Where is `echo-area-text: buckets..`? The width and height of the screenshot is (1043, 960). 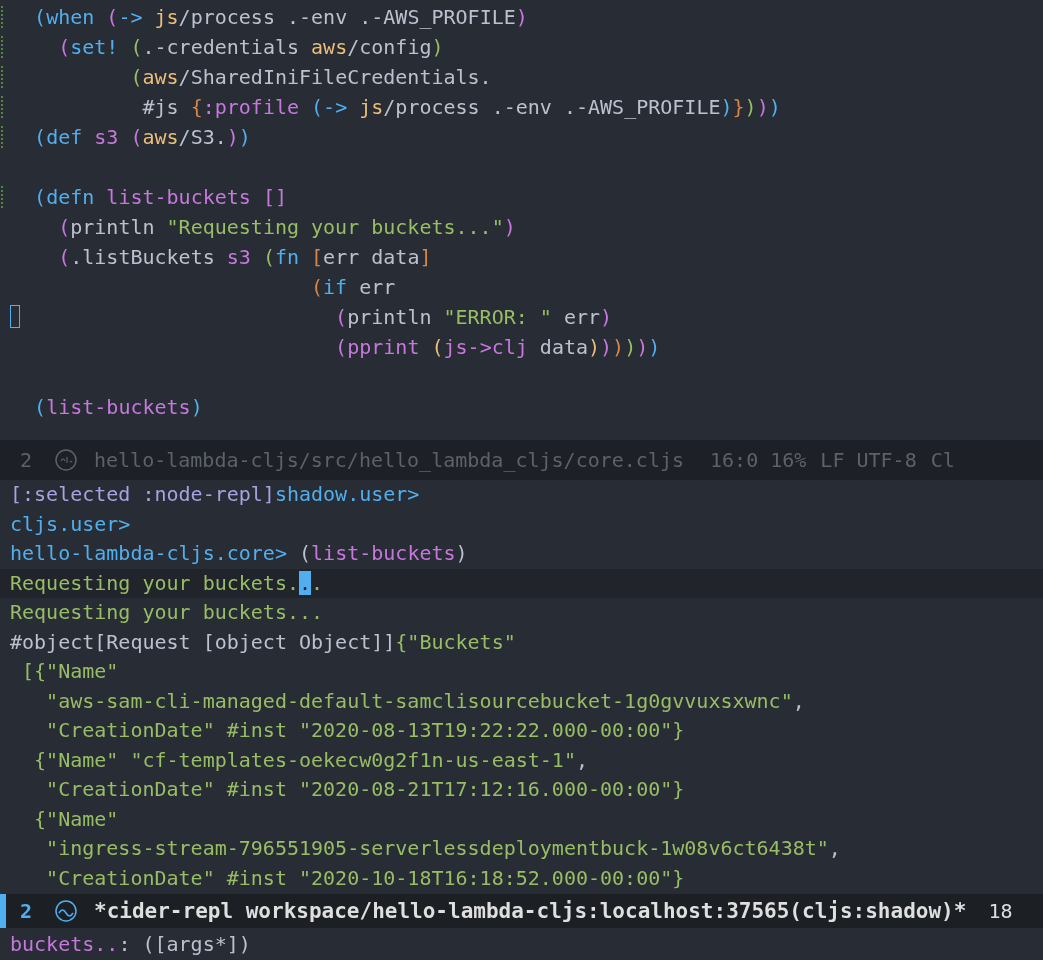 echo-area-text: buckets.. is located at coordinates (64, 944).